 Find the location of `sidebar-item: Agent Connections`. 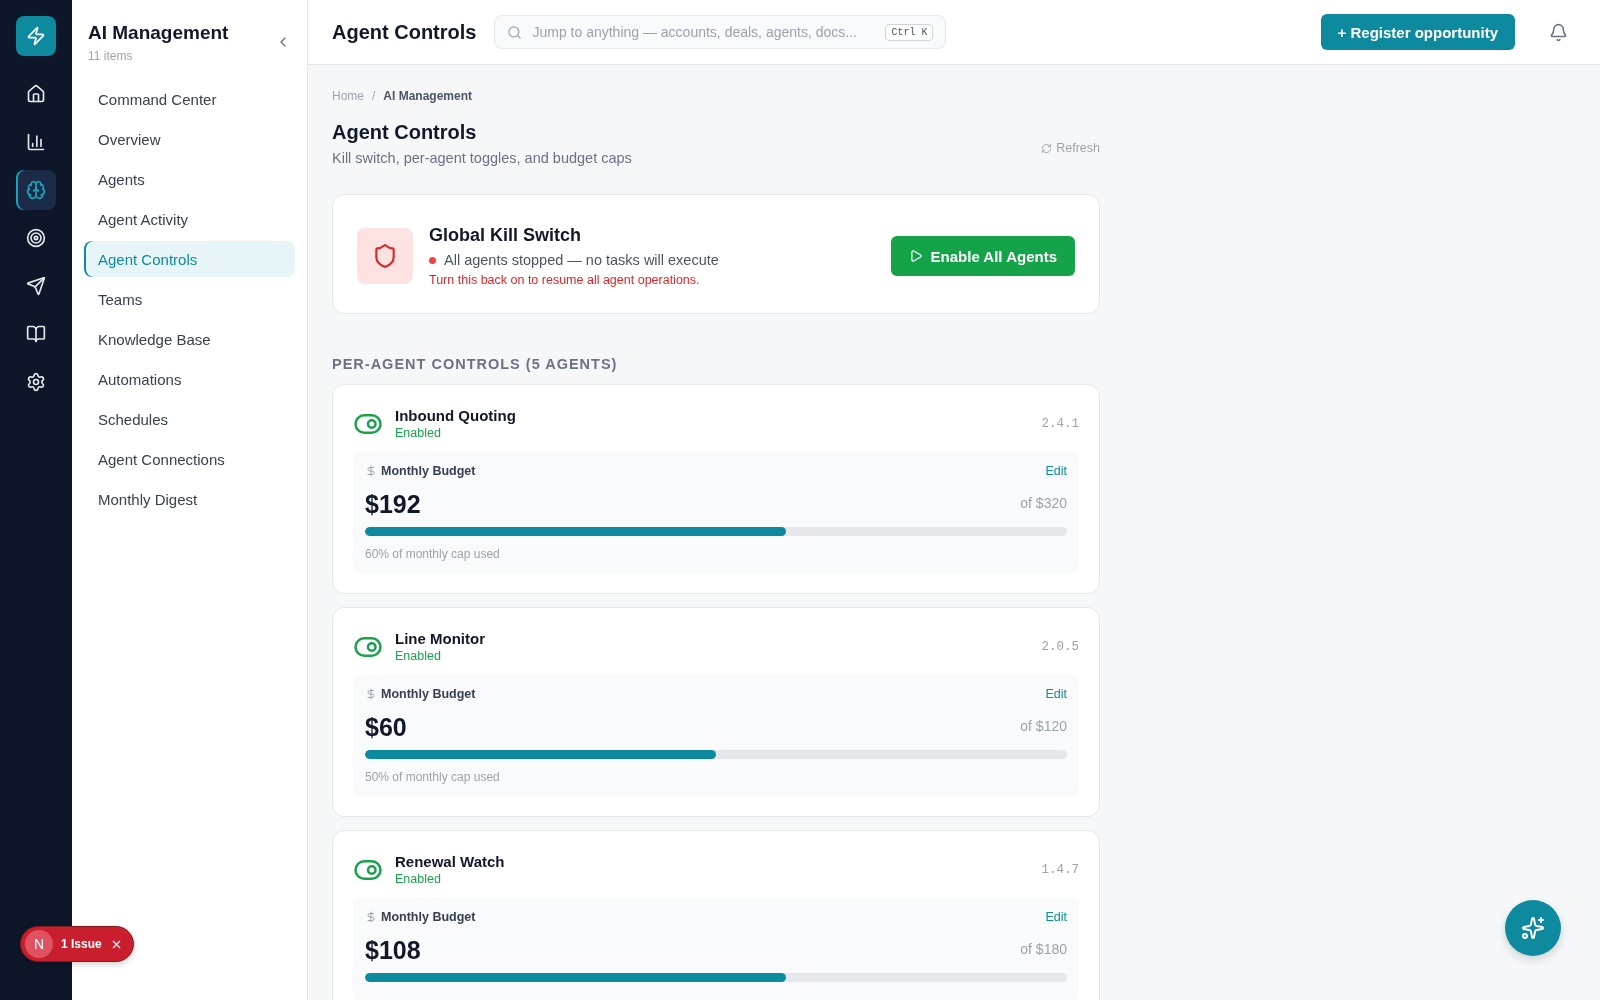

sidebar-item: Agent Connections is located at coordinates (189, 459).